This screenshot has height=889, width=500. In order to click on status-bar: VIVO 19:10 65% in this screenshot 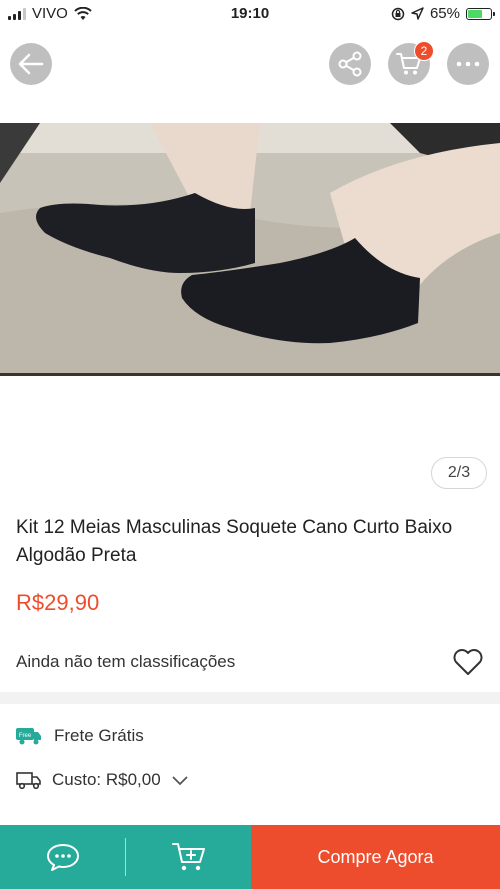, I will do `click(250, 14)`.